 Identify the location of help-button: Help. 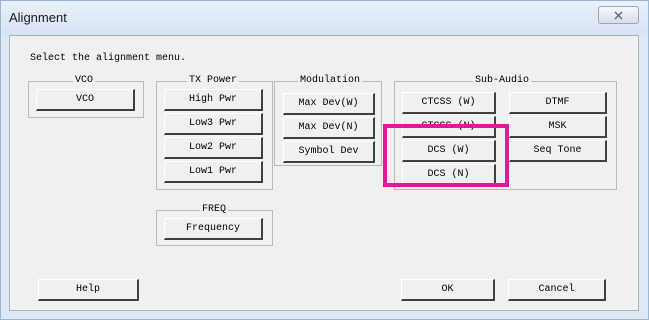
(88, 290).